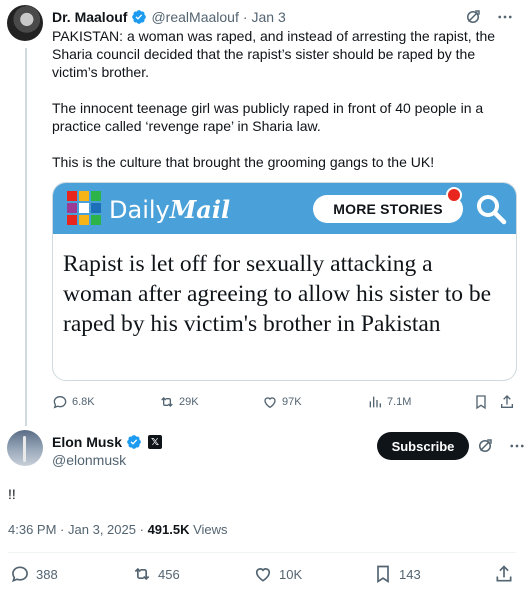 The height and width of the screenshot is (594, 526). What do you see at coordinates (284, 208) in the screenshot?
I see `daily-mail-banner: DailyMail MORE STORIES` at bounding box center [284, 208].